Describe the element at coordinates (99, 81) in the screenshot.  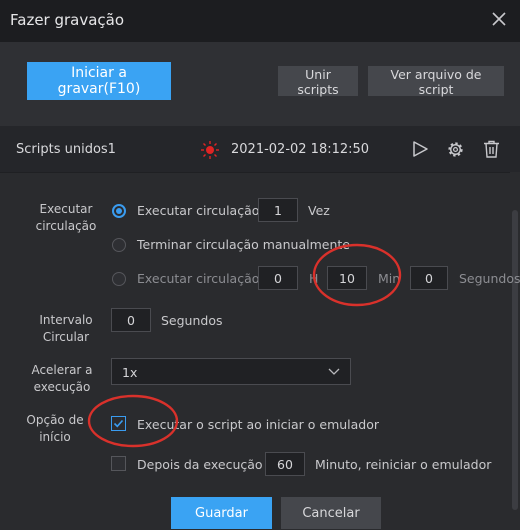
I see `start-recording-button: Iniciar a gravar(F10)` at that location.